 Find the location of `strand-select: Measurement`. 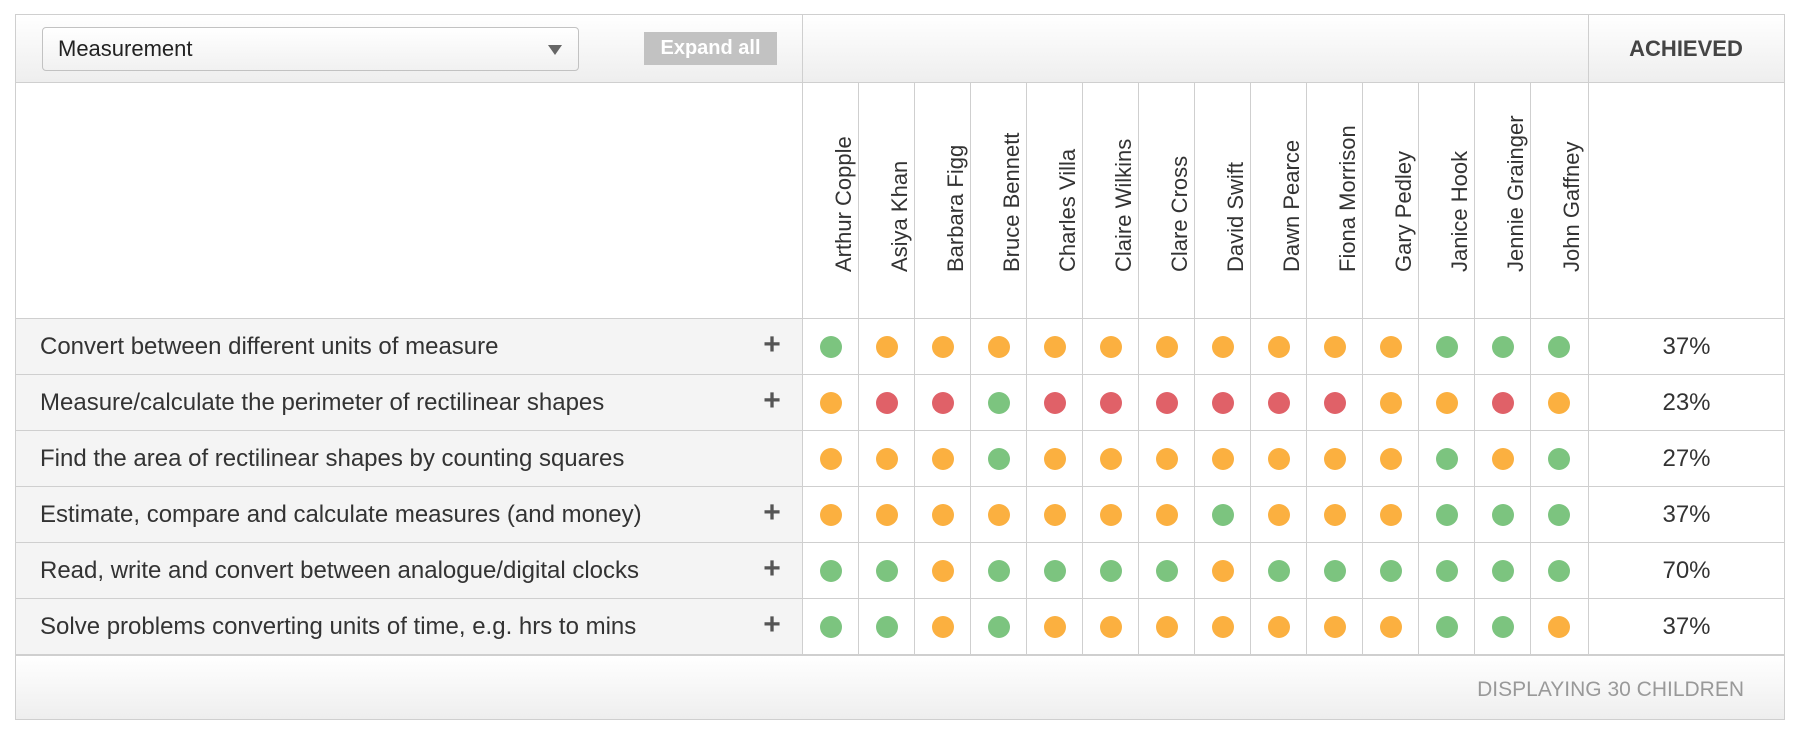

strand-select: Measurement is located at coordinates (310, 49).